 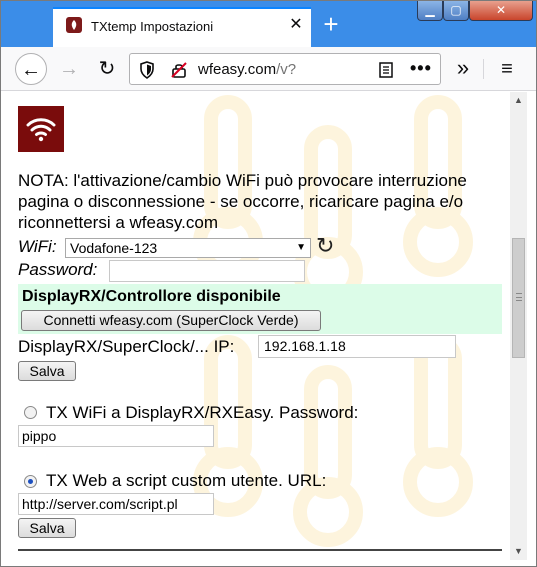 What do you see at coordinates (507, 69) in the screenshot?
I see `hamburger-menu-icon: ≡` at bounding box center [507, 69].